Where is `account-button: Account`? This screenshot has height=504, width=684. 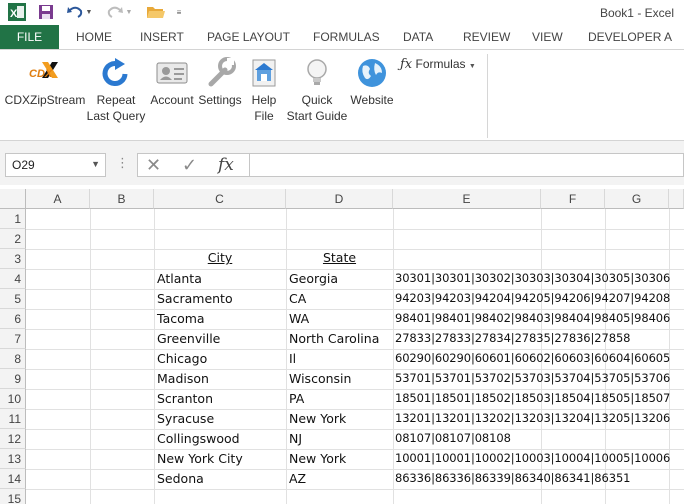
account-button: Account is located at coordinates (172, 82).